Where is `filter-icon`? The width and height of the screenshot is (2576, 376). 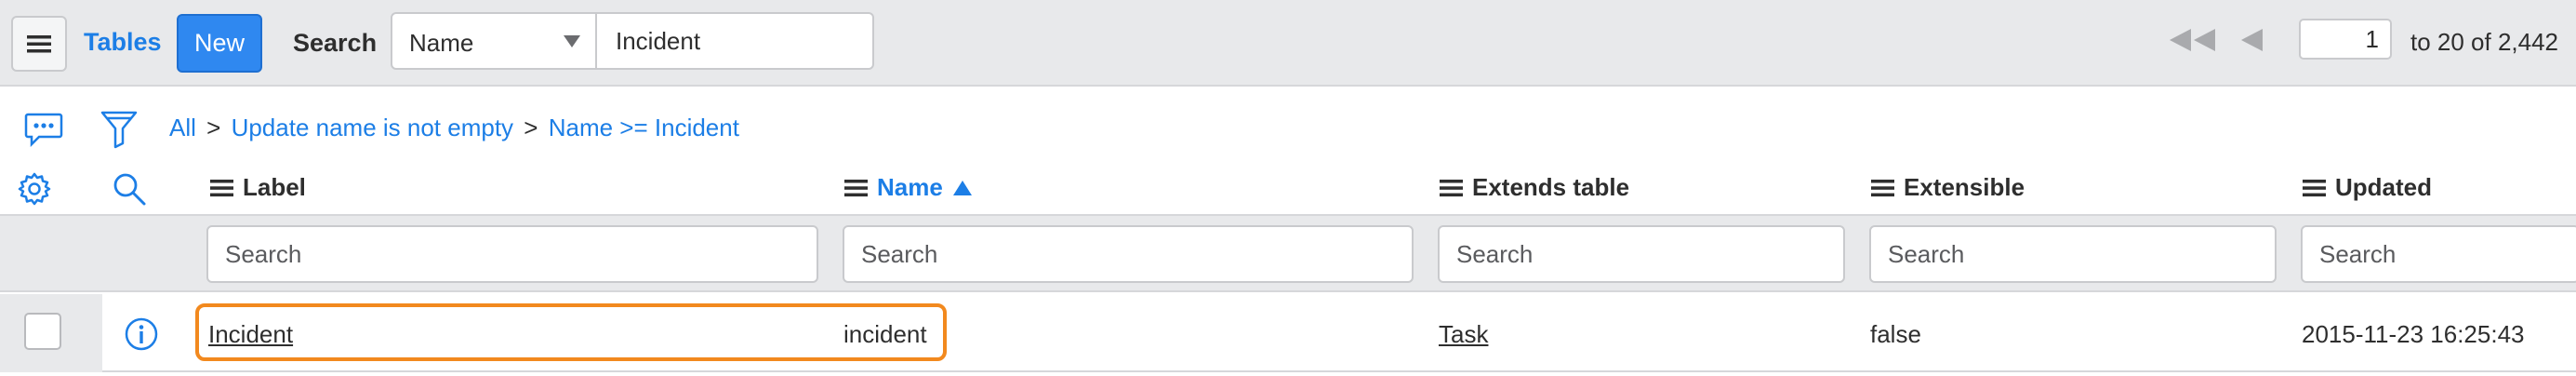 filter-icon is located at coordinates (119, 130).